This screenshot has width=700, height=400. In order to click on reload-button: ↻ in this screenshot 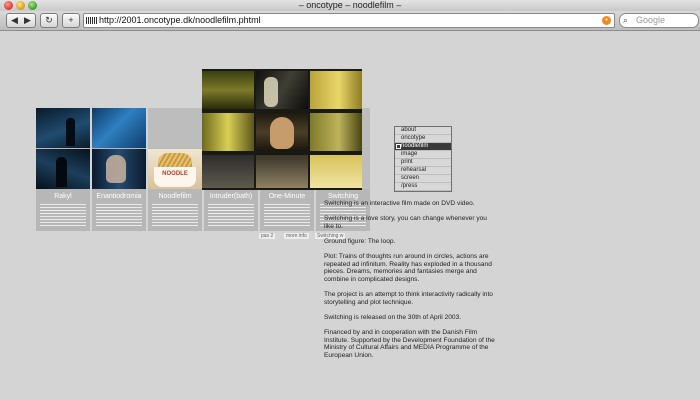, I will do `click(49, 20)`.